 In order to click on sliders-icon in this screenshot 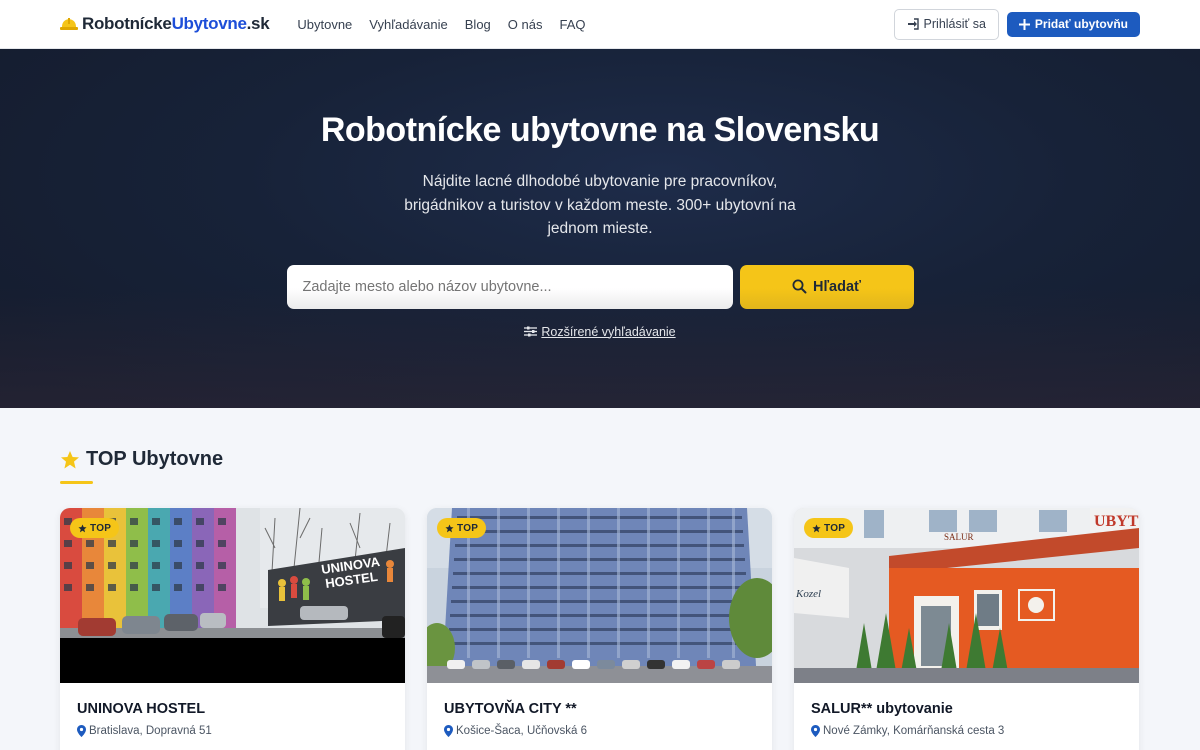, I will do `click(531, 331)`.